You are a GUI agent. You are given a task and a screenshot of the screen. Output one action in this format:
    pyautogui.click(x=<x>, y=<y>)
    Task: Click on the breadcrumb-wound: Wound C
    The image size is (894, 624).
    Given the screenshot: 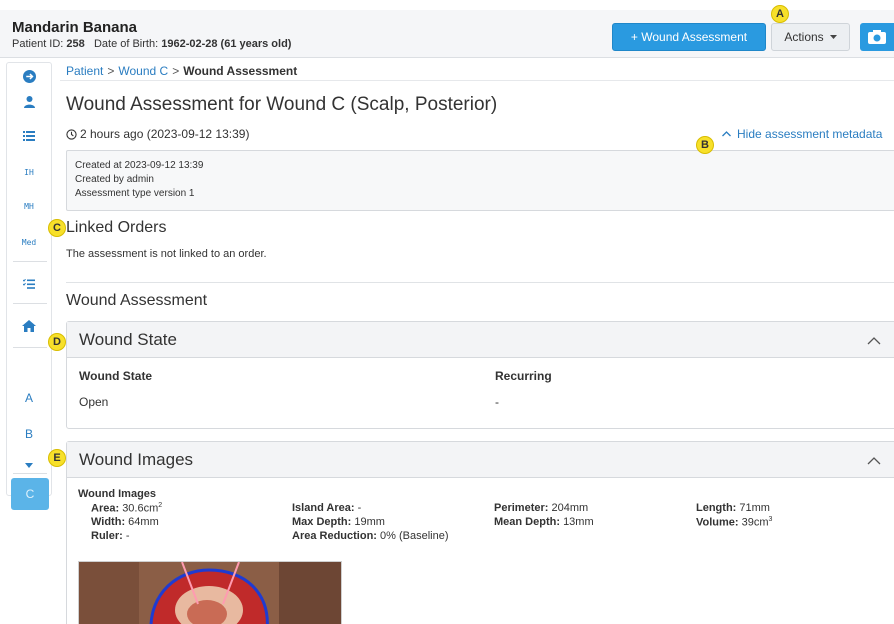 What is the action you would take?
    pyautogui.click(x=143, y=71)
    